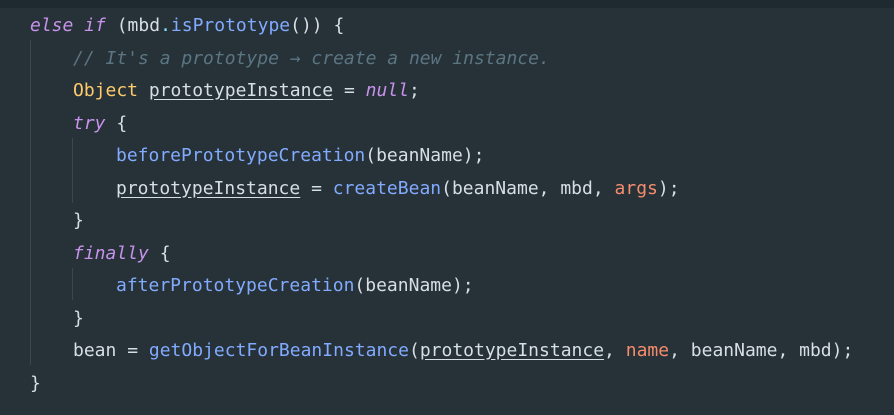  I want to click on code-token: ., so click(165, 25).